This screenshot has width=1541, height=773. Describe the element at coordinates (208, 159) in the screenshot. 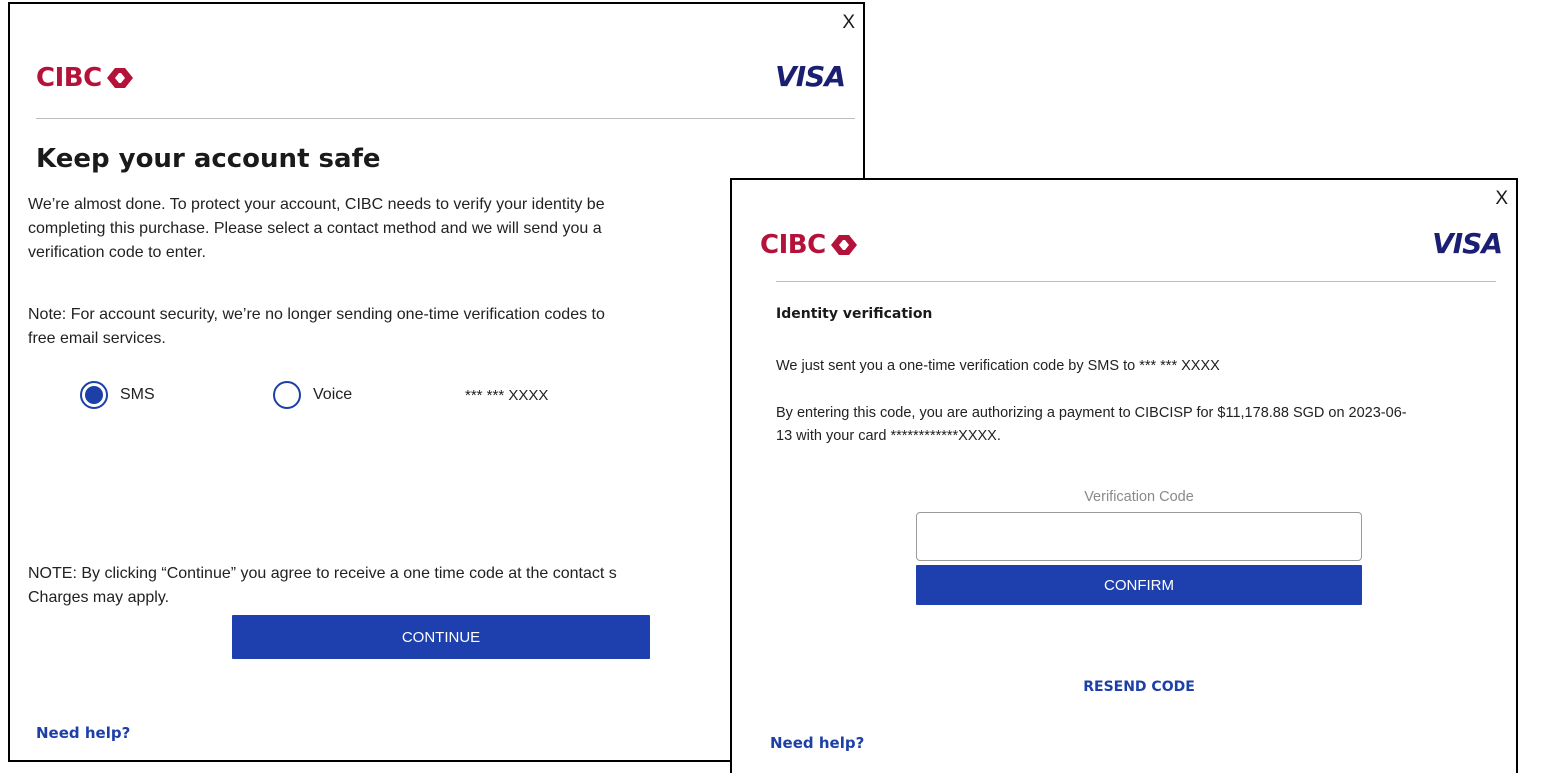

I see `page-title: Keep your account safe` at that location.